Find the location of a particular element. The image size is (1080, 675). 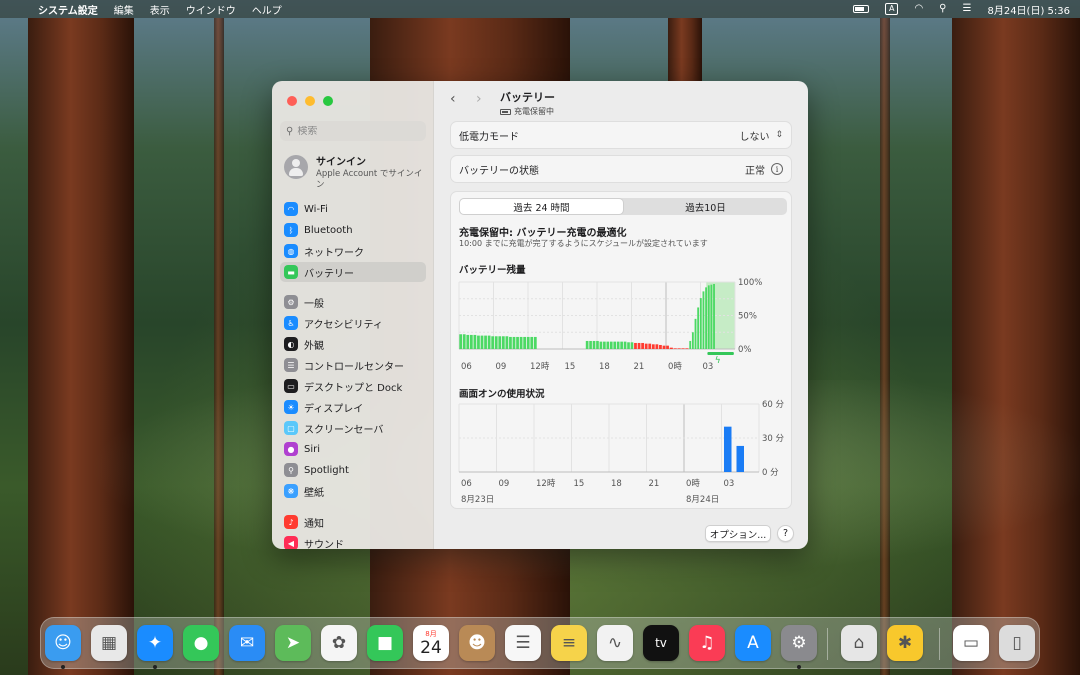

siri-icon: ● is located at coordinates (291, 449).